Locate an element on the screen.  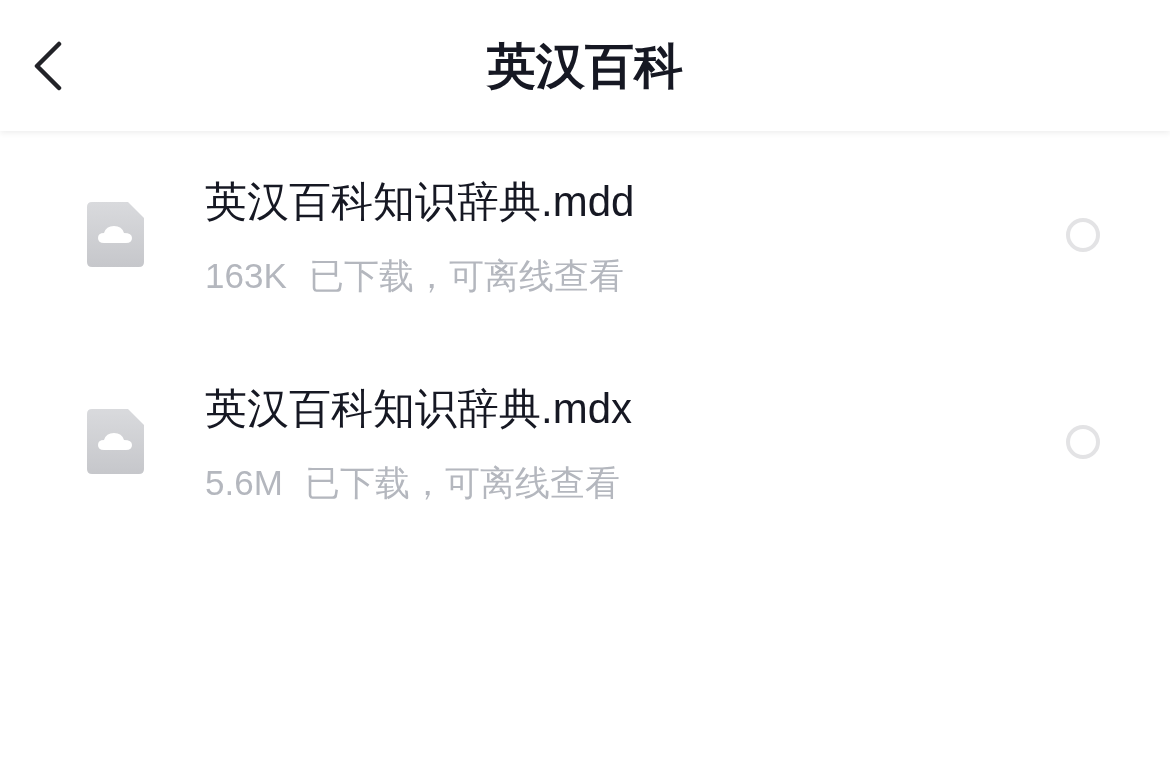
back-button is located at coordinates (48, 65).